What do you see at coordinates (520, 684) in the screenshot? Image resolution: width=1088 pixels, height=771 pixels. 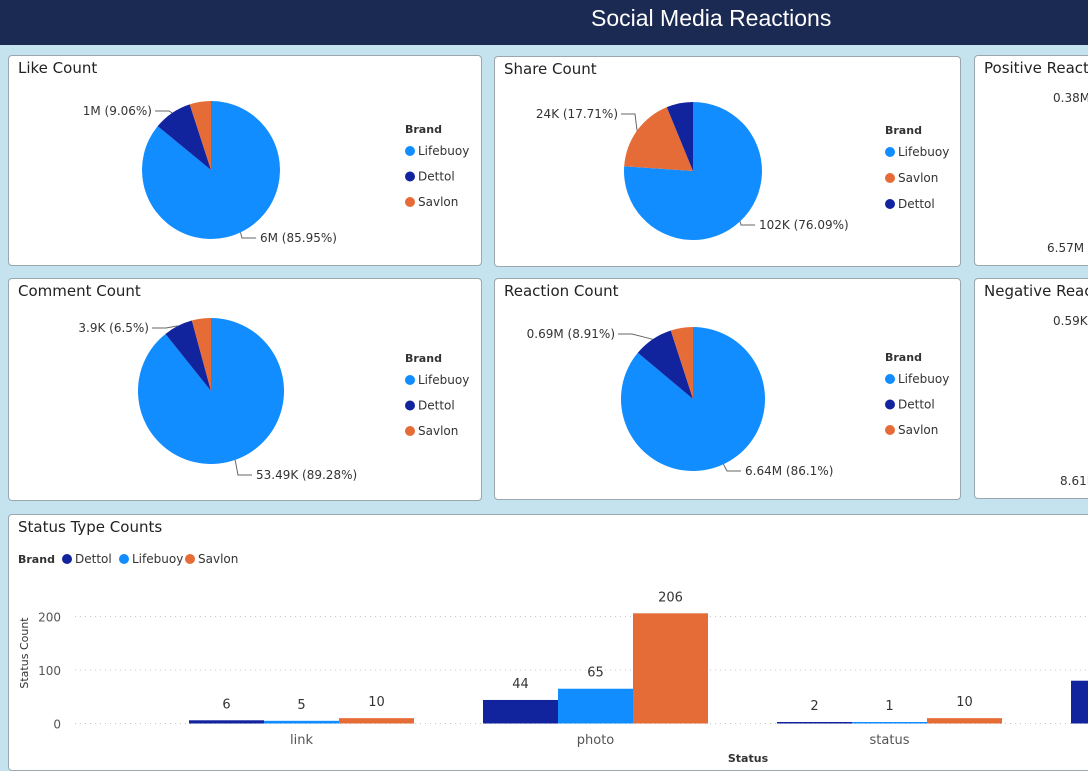 I see `bar-value-label: 44` at bounding box center [520, 684].